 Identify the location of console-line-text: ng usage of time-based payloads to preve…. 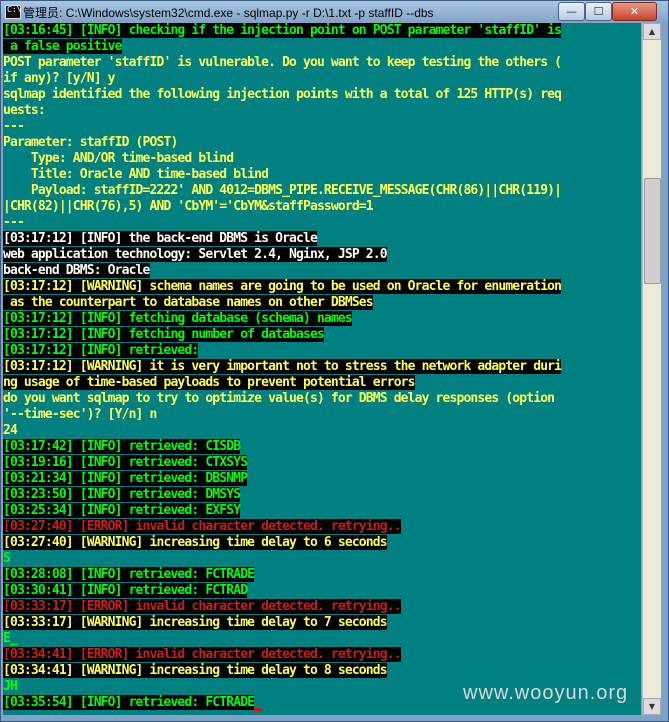
(209, 382).